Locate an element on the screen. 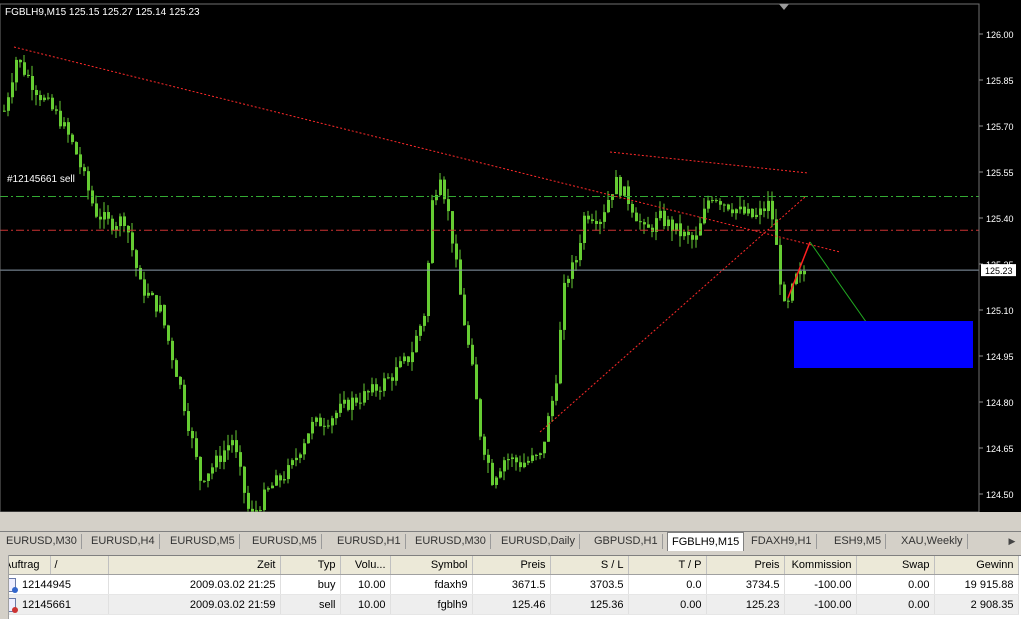  order-sl: 3703.5 is located at coordinates (589, 584).